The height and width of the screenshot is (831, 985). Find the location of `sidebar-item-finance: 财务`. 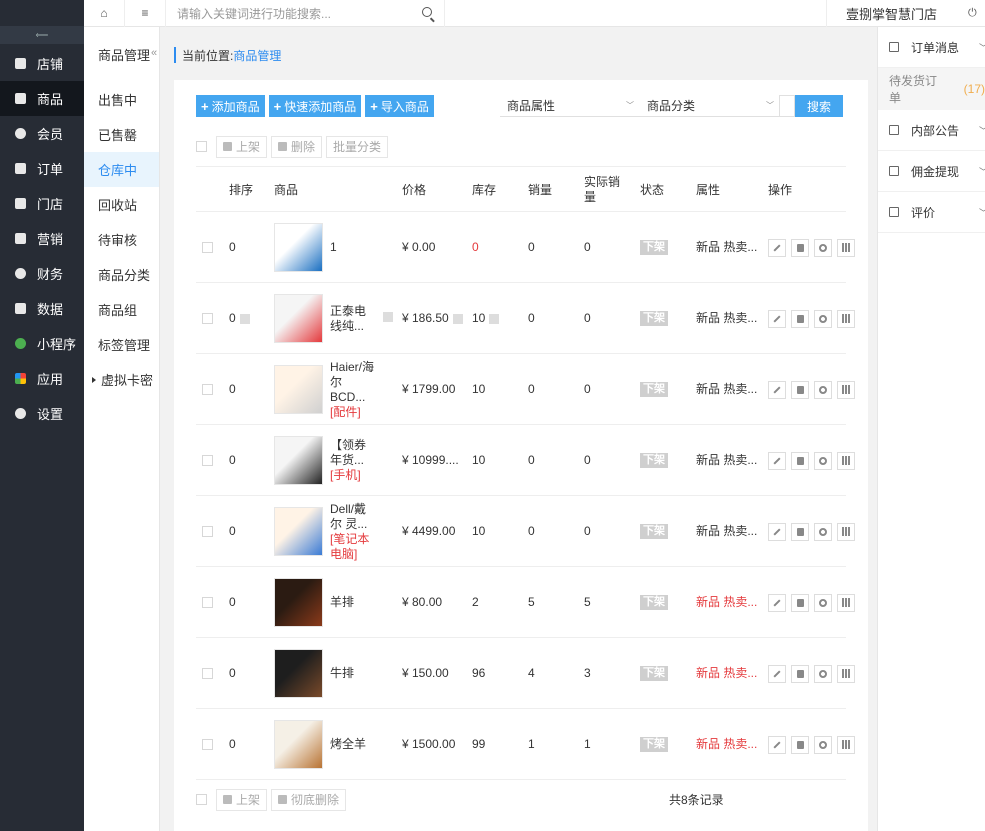

sidebar-item-finance: 财务 is located at coordinates (42, 273).